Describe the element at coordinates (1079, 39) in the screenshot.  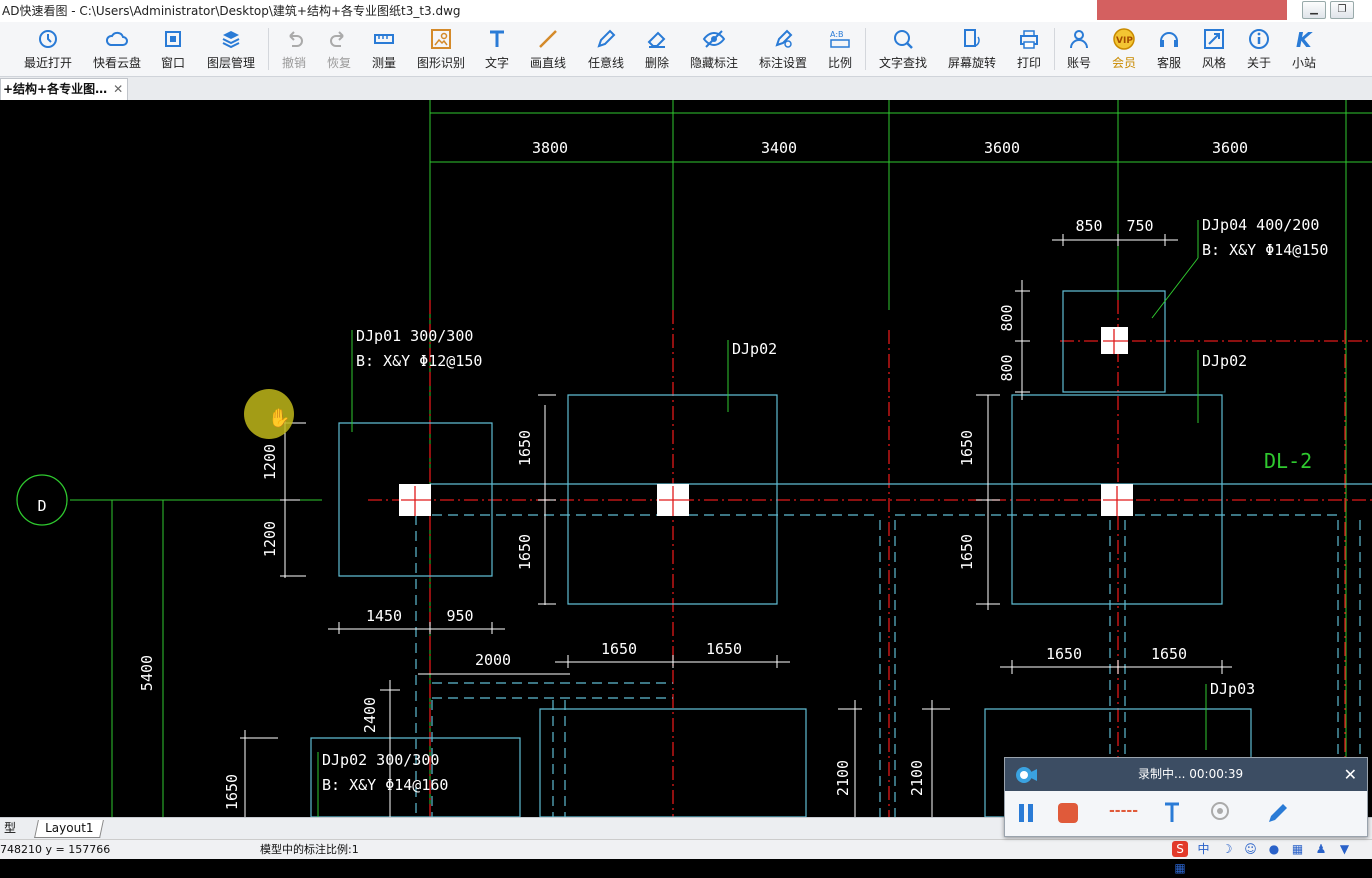
I see `user-icon` at that location.